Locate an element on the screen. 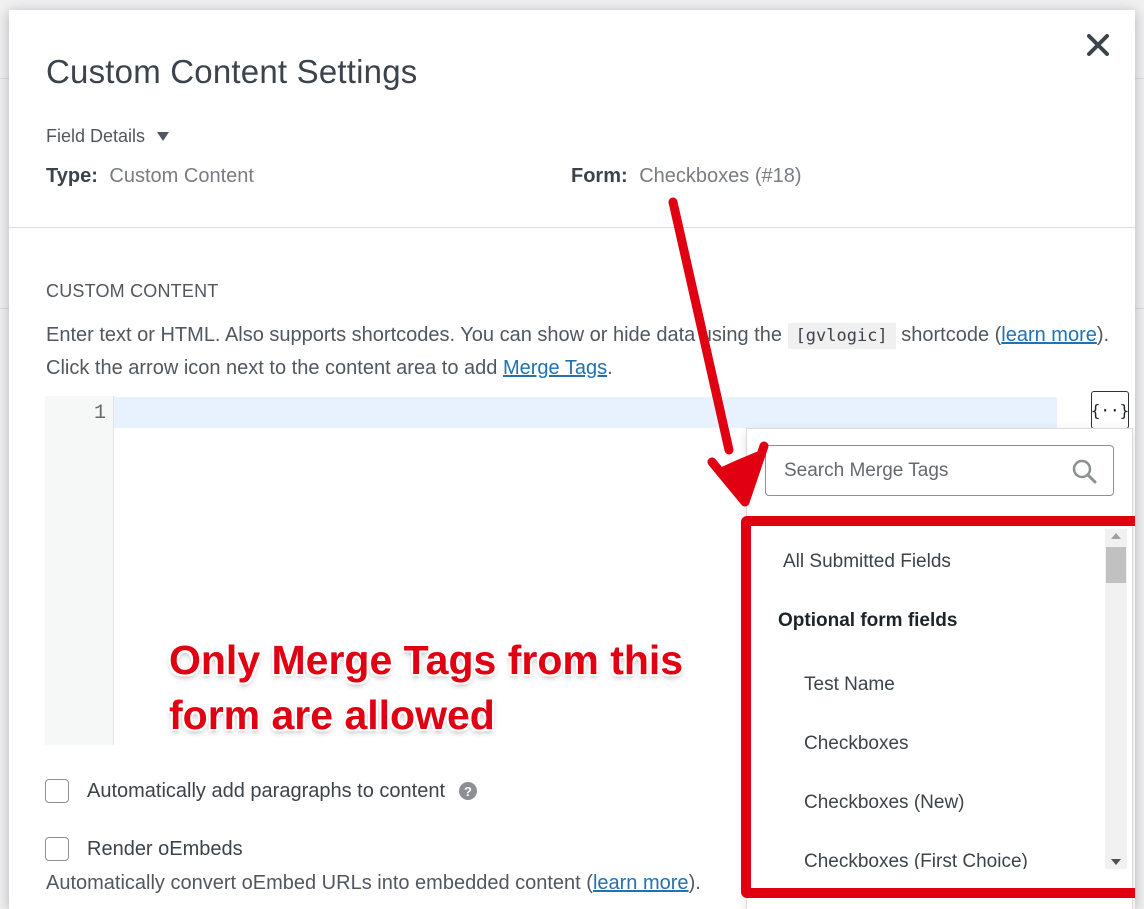 The height and width of the screenshot is (909, 1144). custom-content-heading: CUSTOM CONTENT is located at coordinates (132, 291).